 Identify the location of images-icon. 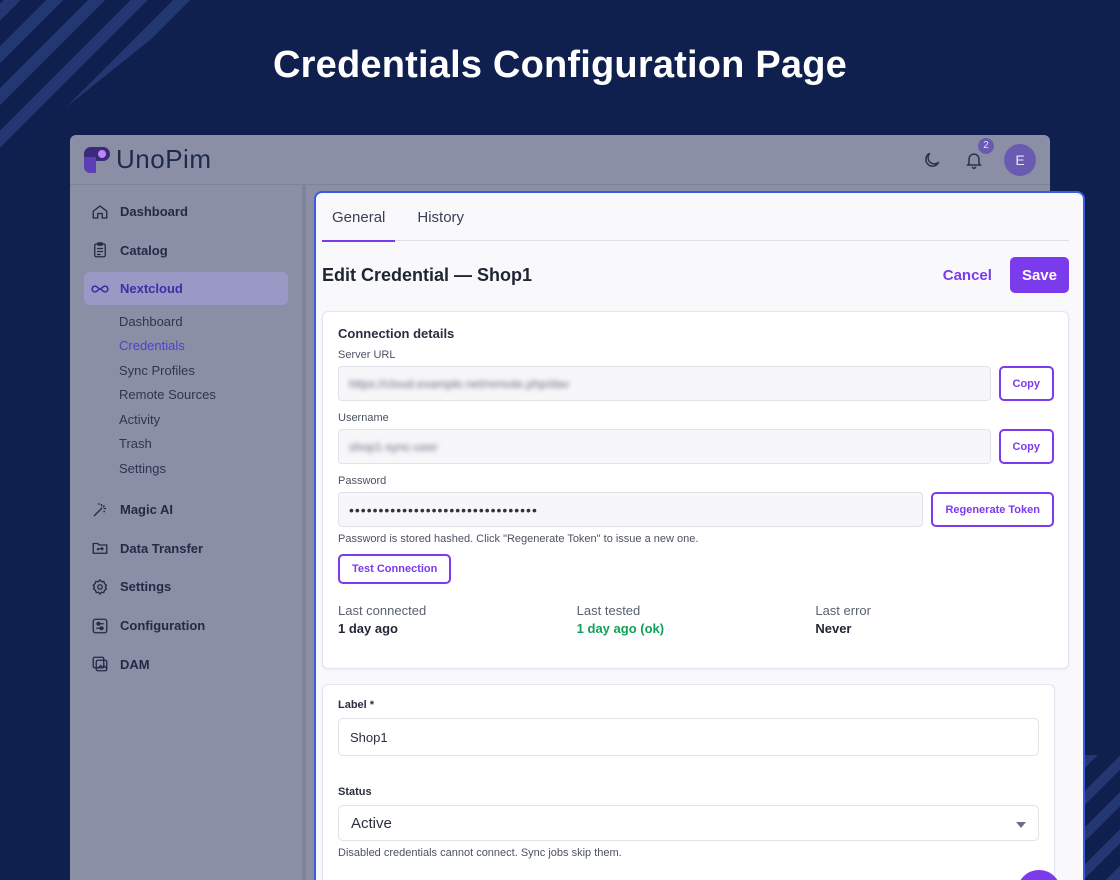
(100, 664).